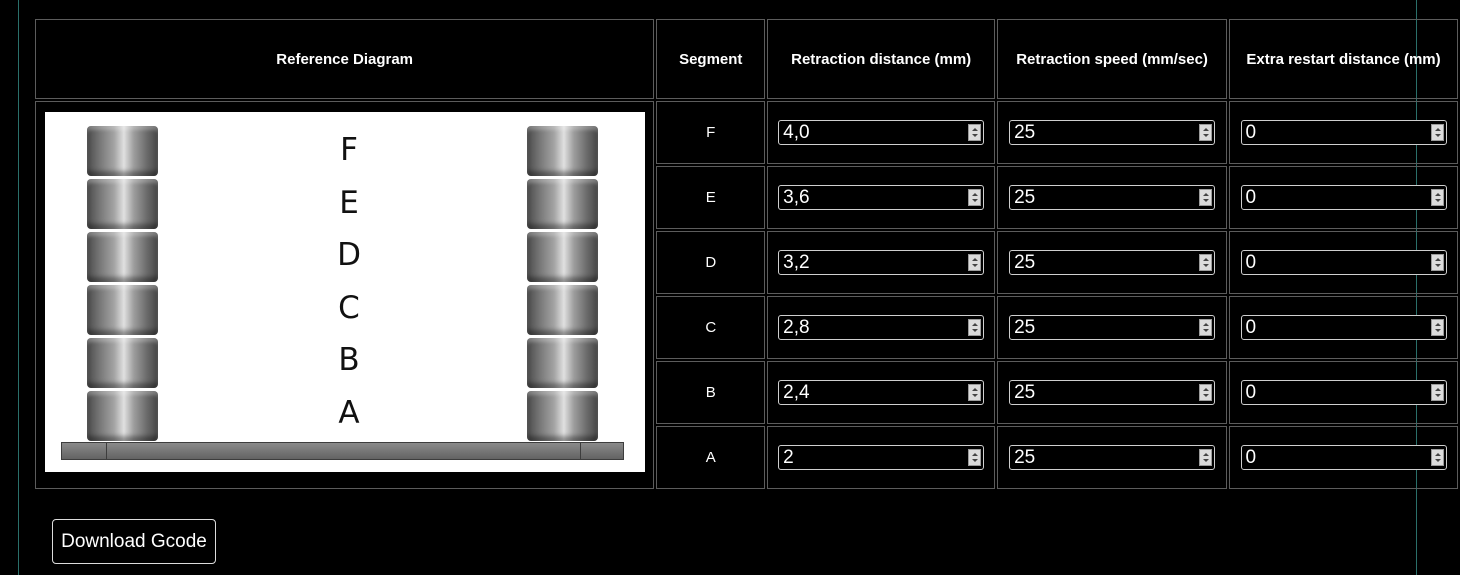 The image size is (1460, 575). What do you see at coordinates (1112, 59) in the screenshot?
I see `header-retraction-speed: Retraction speed (mm/sec)` at bounding box center [1112, 59].